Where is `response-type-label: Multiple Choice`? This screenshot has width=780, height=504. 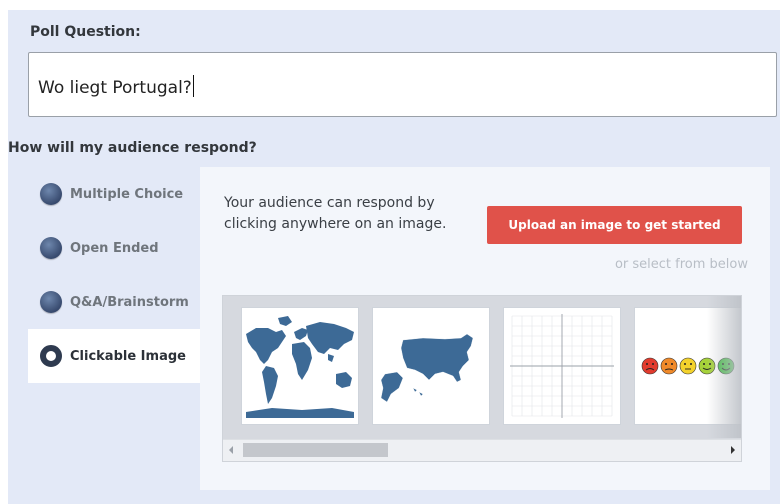 response-type-label: Multiple Choice is located at coordinates (127, 194).